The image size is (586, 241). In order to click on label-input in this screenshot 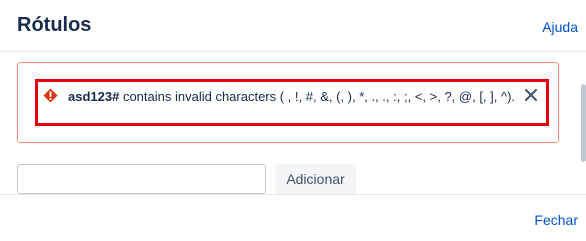, I will do `click(141, 179)`.